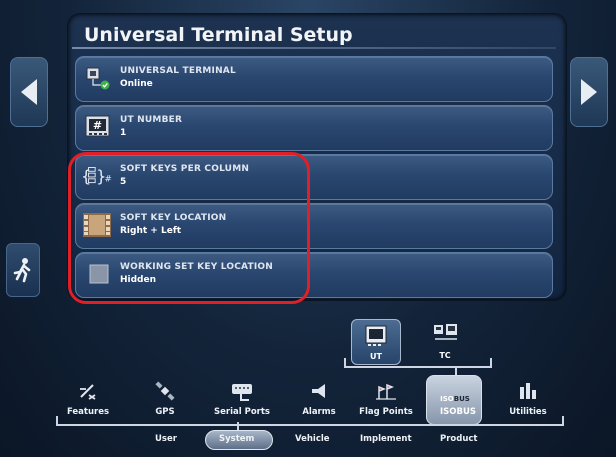  What do you see at coordinates (386, 391) in the screenshot?
I see `flag-points-icon` at bounding box center [386, 391].